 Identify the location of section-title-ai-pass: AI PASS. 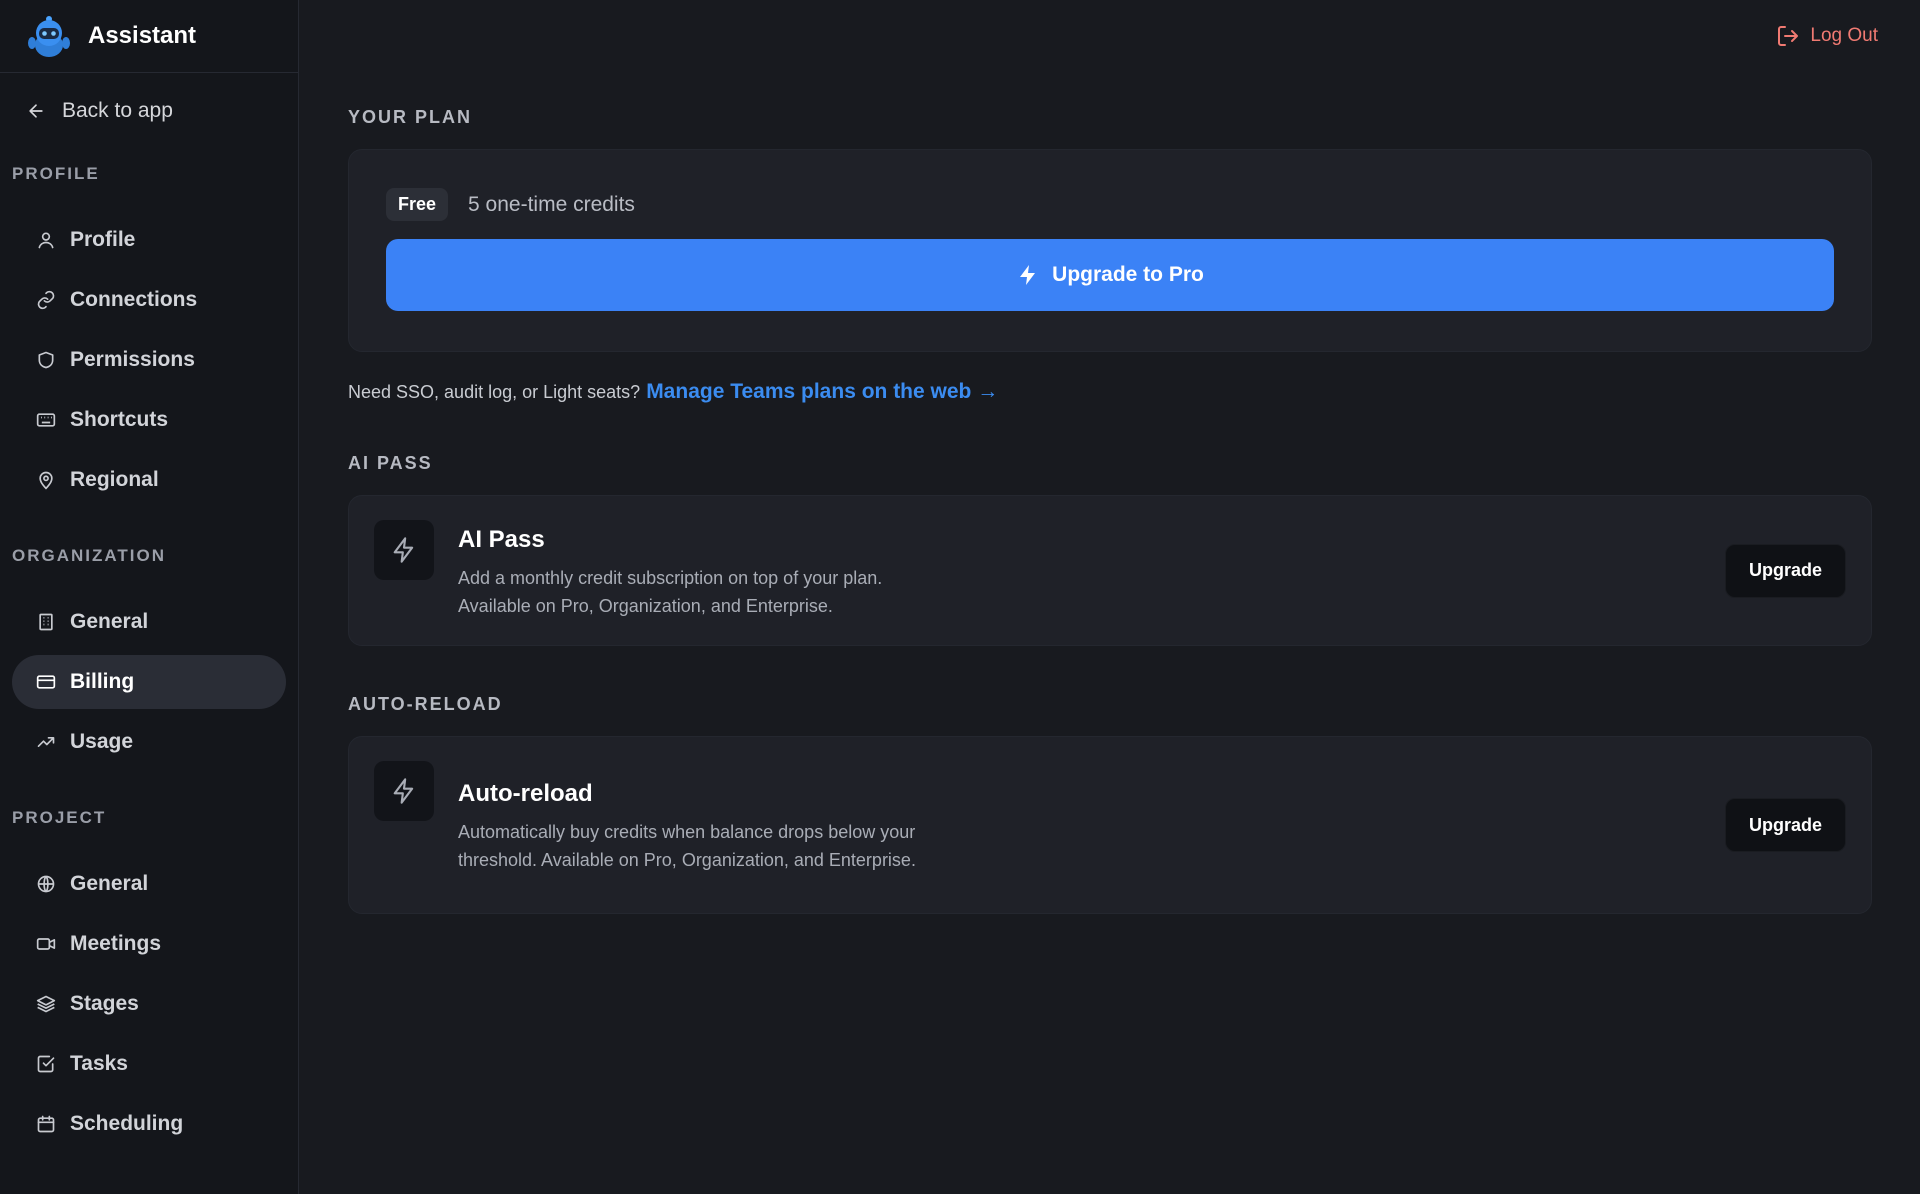
(390, 463).